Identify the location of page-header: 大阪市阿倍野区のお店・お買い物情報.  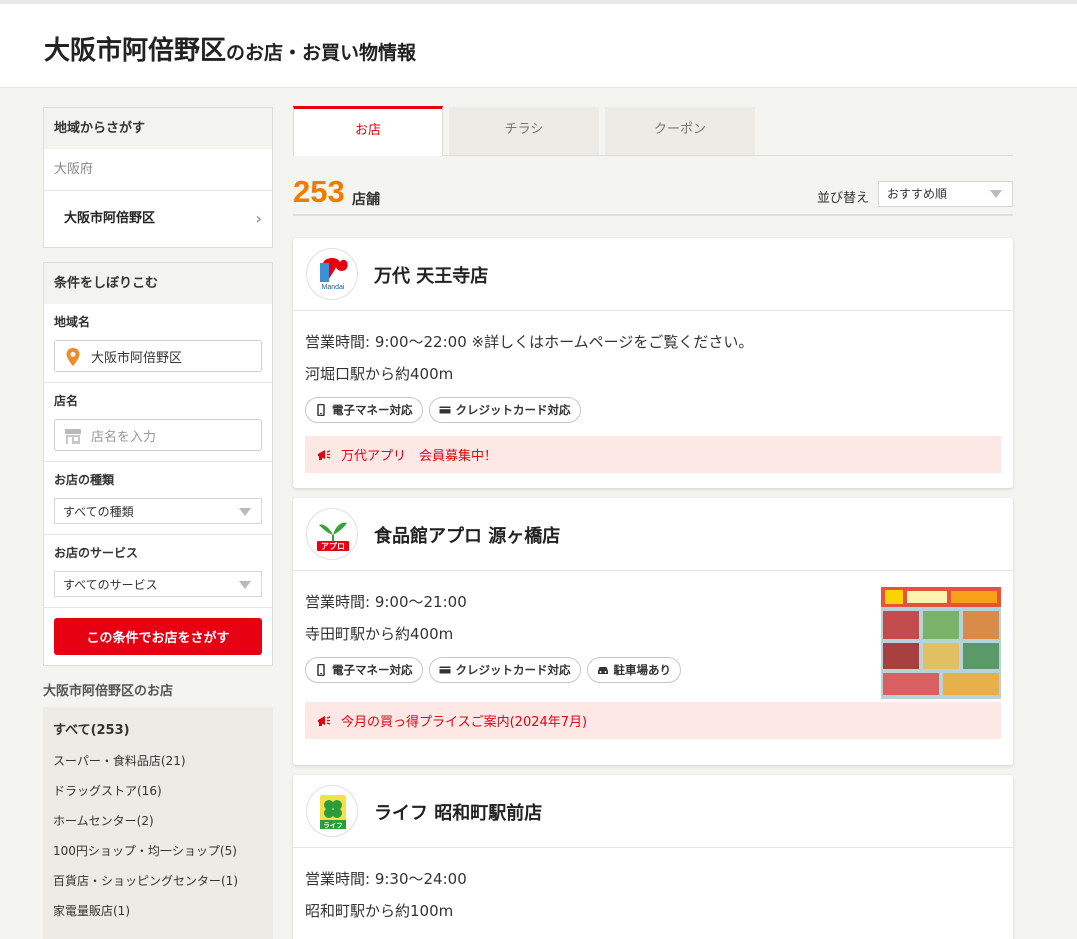
(538, 44).